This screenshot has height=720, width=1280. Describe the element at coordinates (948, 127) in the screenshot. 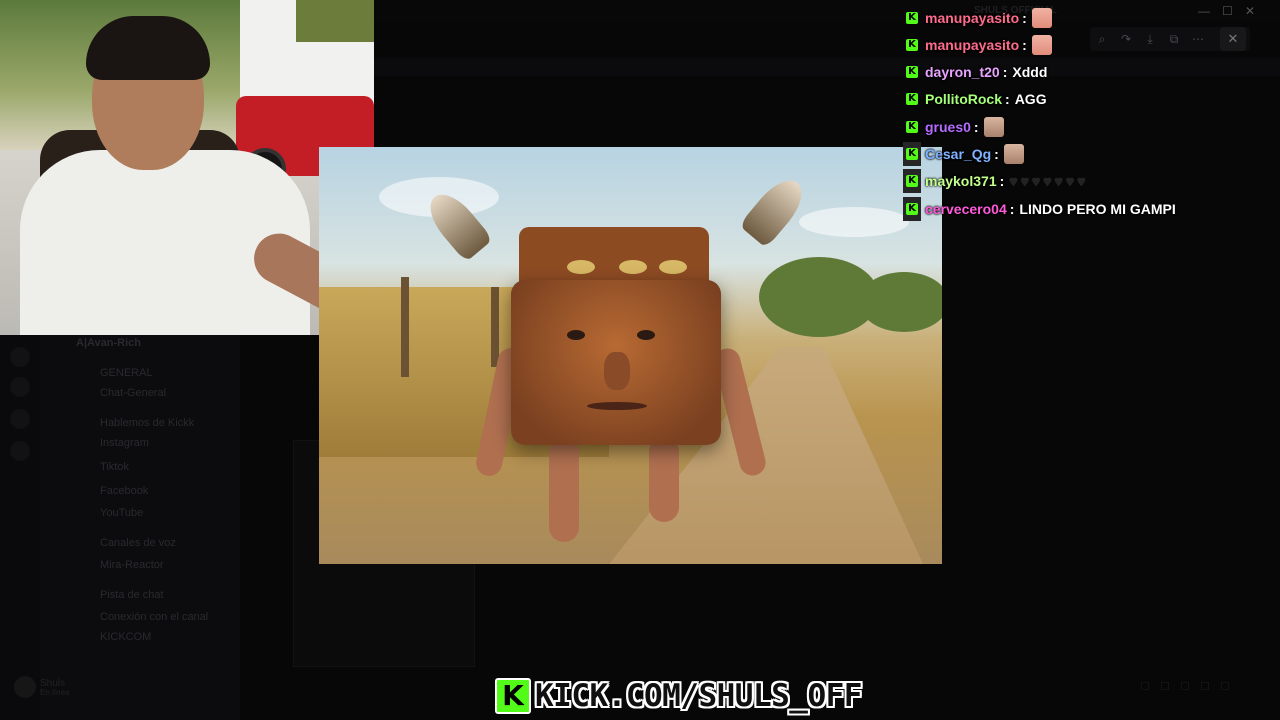

I see `chat-username: grues0` at that location.